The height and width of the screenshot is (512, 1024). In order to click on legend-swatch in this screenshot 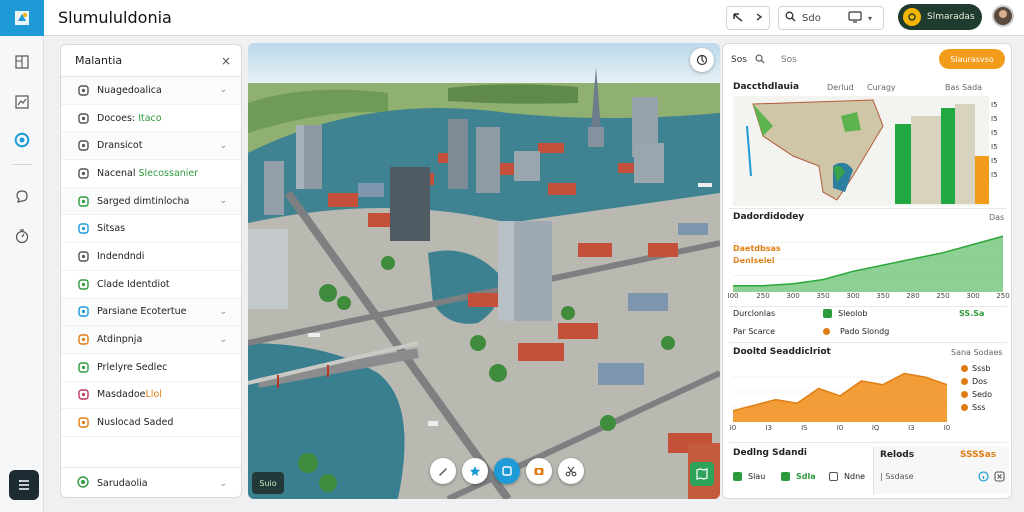, I will do `click(964, 368)`.